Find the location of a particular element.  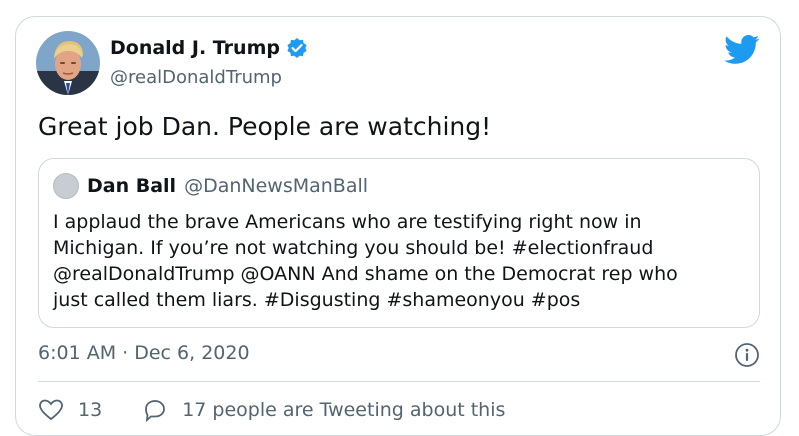

verified-badge-icon is located at coordinates (297, 48).